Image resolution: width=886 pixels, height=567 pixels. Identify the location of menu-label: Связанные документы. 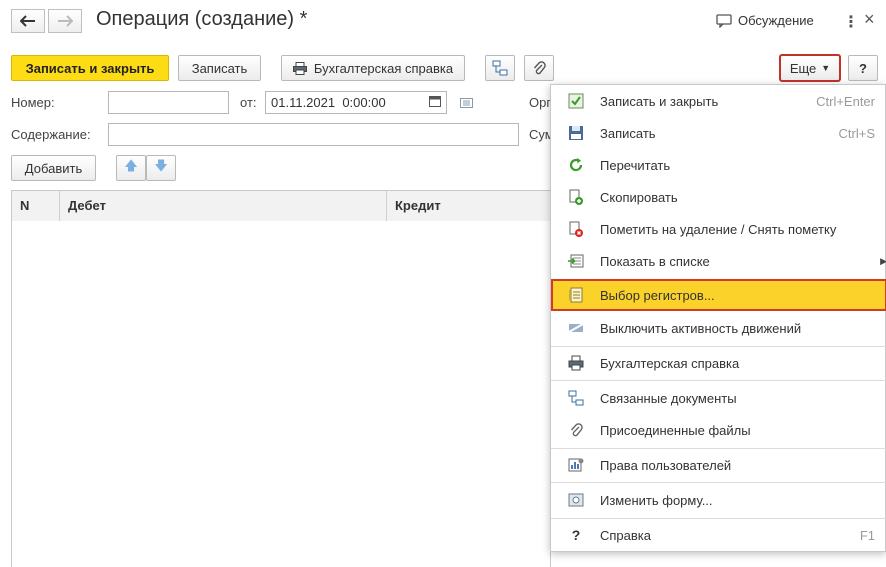
(668, 398).